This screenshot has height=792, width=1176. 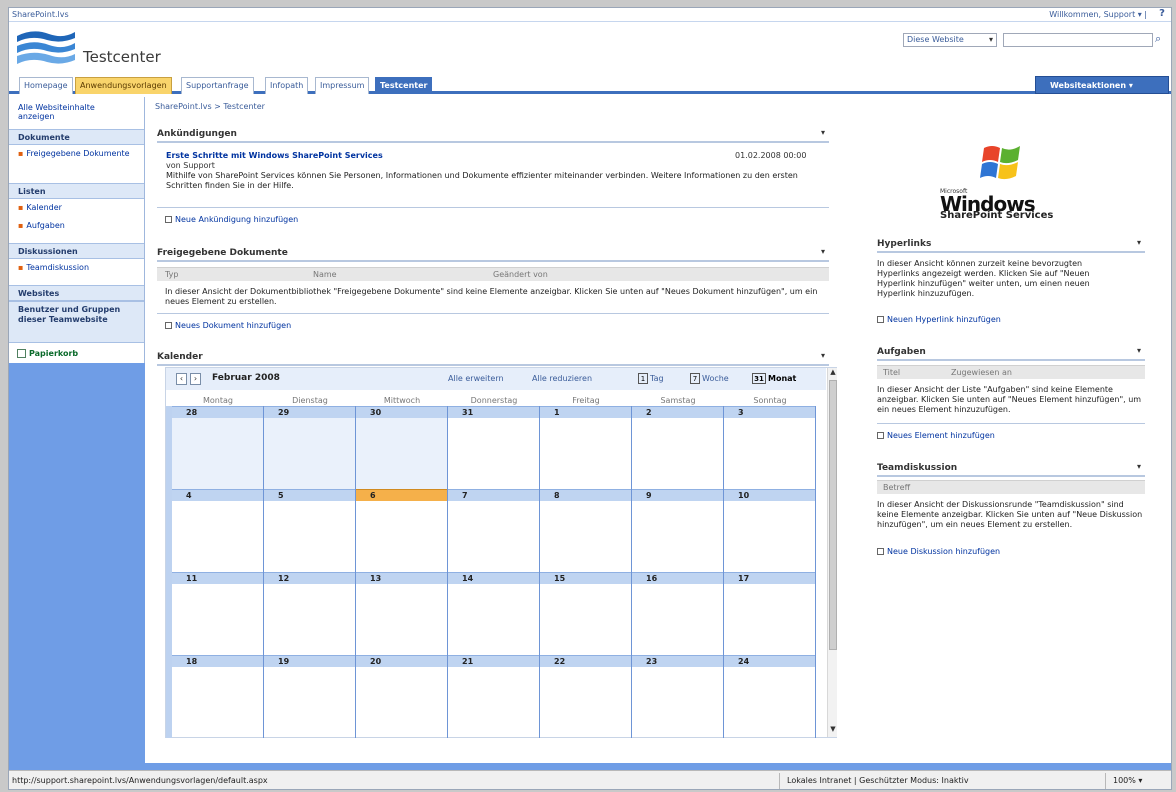 I want to click on welcome-menu: Willkommen, Support ▾ |, so click(x=1098, y=14).